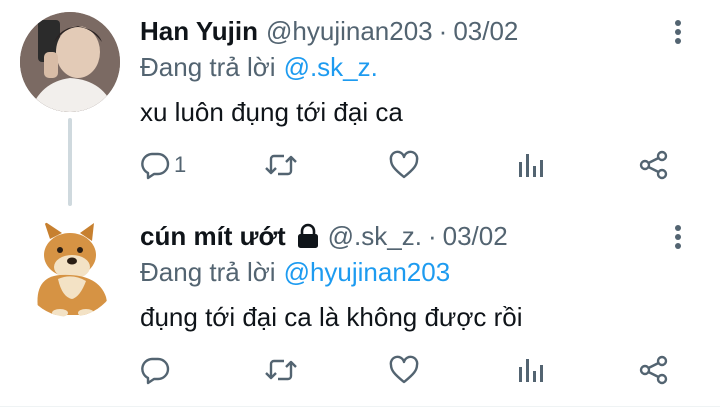 The image size is (720, 407). I want to click on replying-to: Đang trả lời @hyujinan203, so click(295, 272).